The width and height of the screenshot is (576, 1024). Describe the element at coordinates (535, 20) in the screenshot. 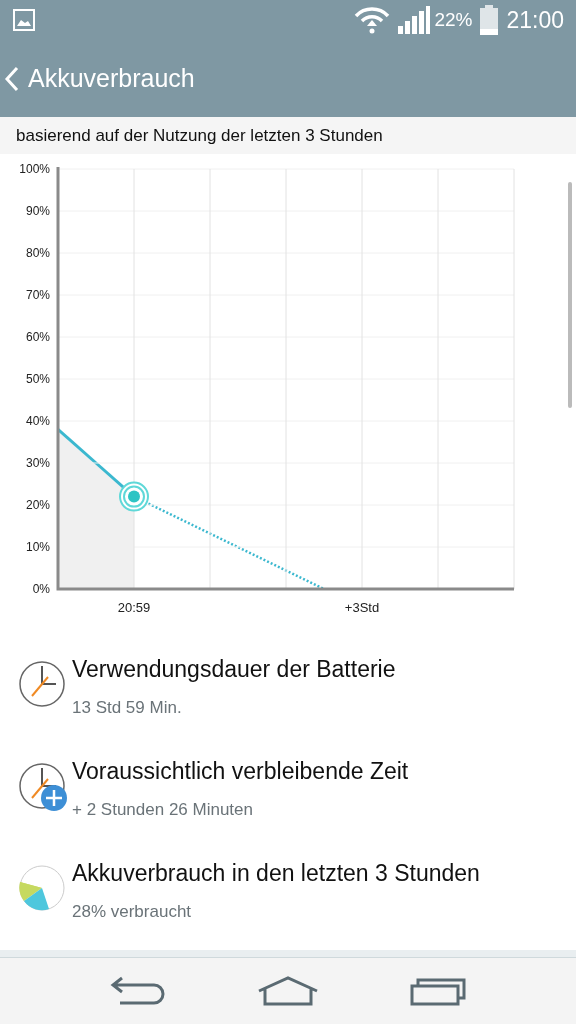

I see `clock-time: 21:00` at that location.